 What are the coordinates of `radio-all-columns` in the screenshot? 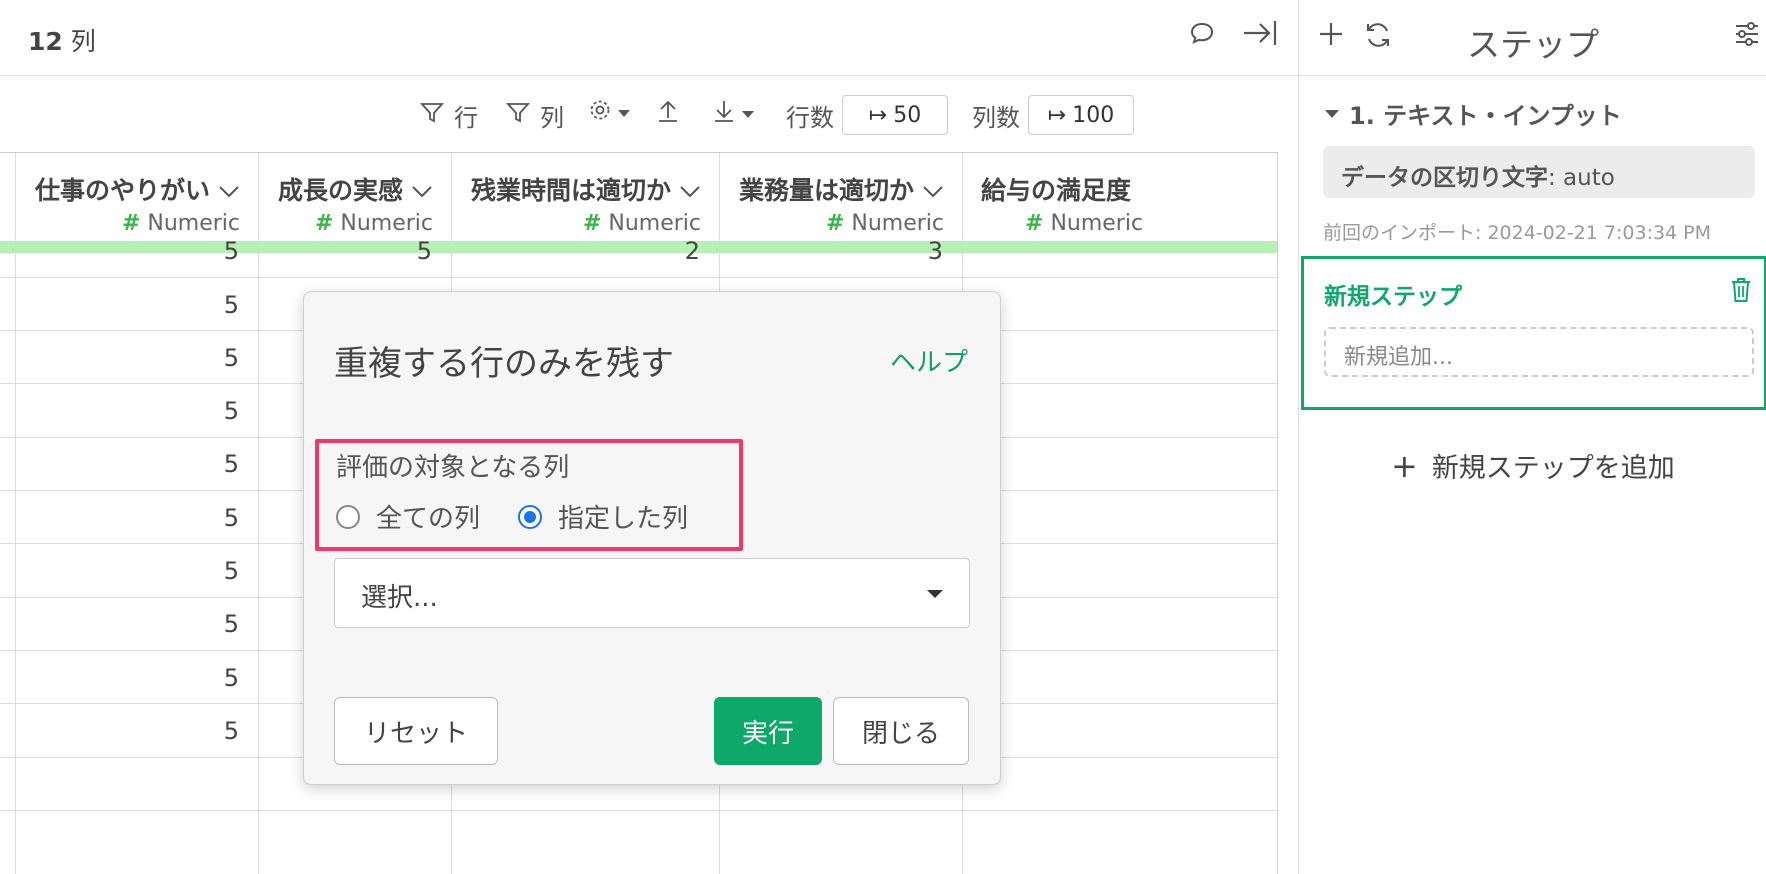 It's located at (348, 516).